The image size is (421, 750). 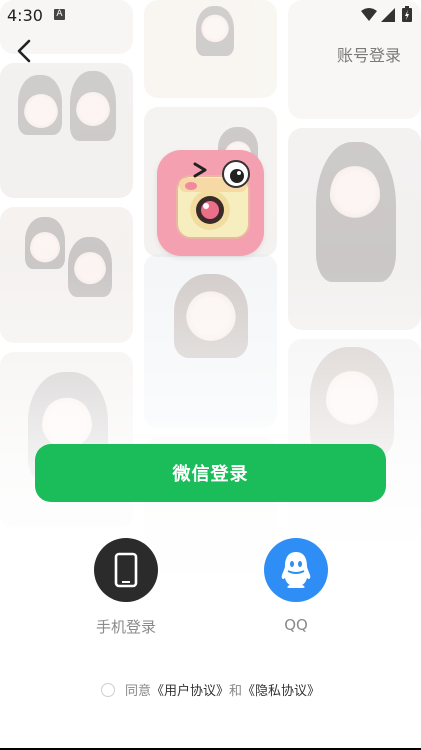 What do you see at coordinates (25, 51) in the screenshot?
I see `back-arrow-icon` at bounding box center [25, 51].